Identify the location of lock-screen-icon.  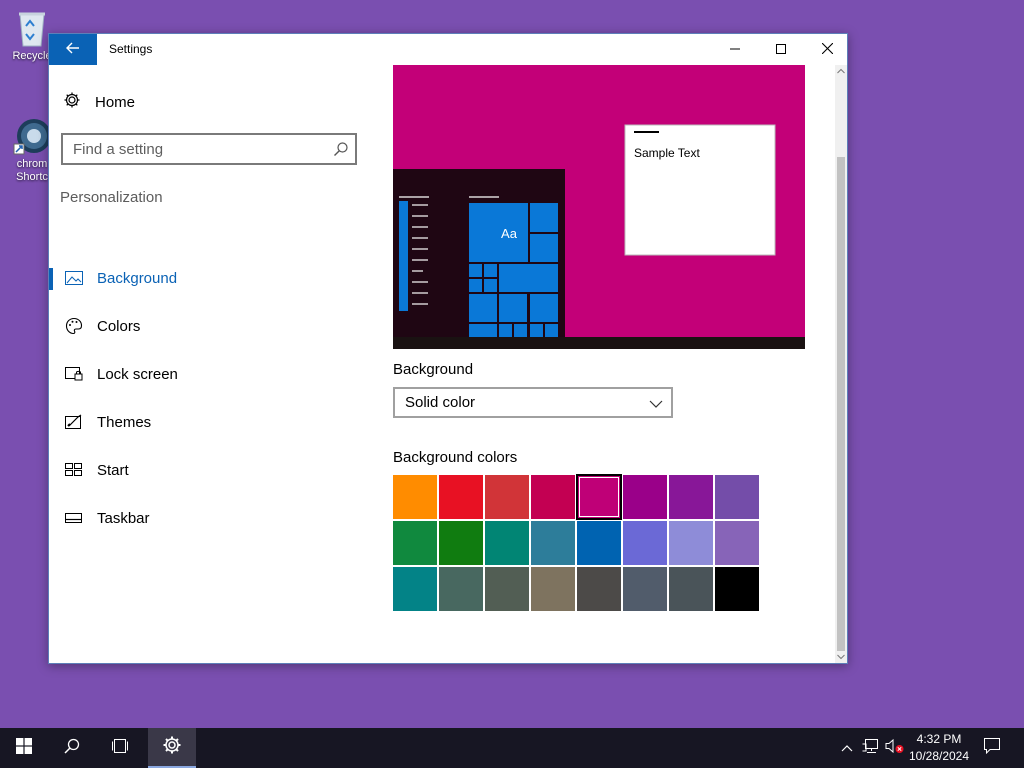
(74, 374).